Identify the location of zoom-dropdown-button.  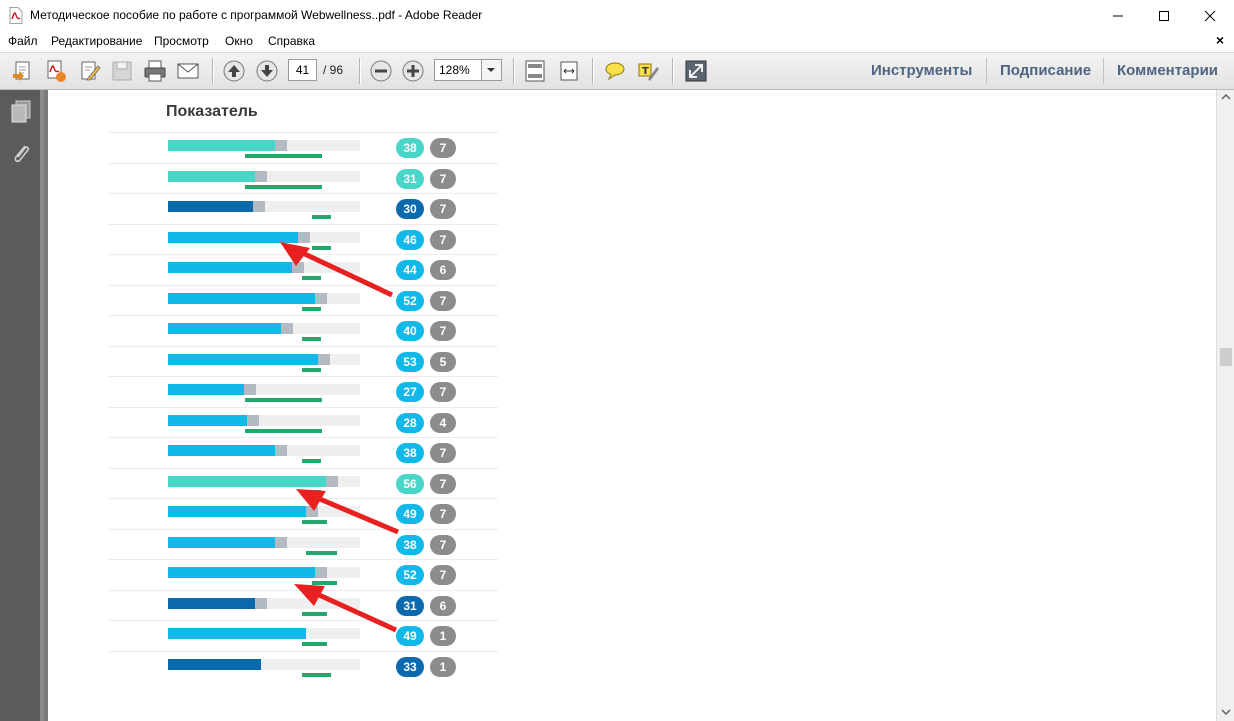
(492, 70).